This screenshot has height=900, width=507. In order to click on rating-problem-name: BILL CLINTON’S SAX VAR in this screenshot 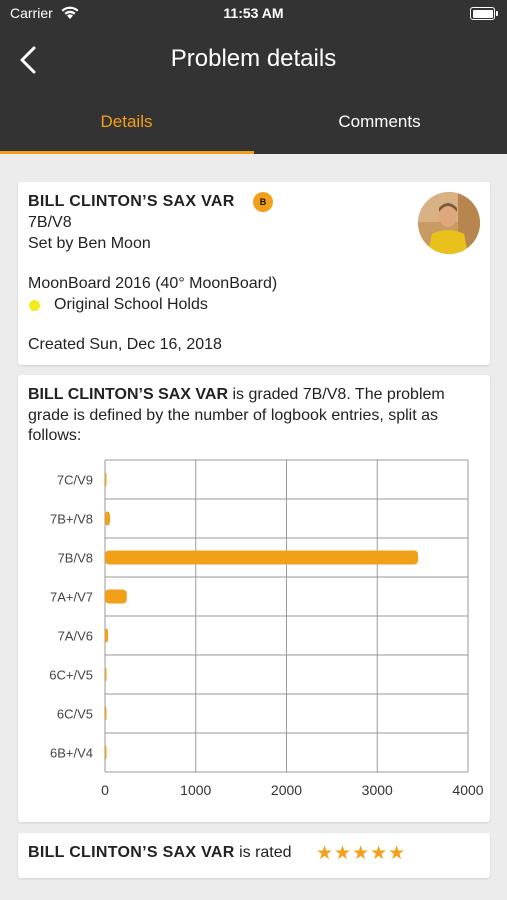, I will do `click(131, 852)`.